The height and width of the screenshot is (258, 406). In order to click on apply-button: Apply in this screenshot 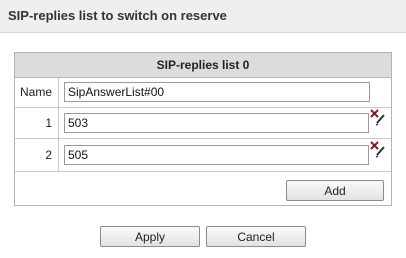, I will do `click(150, 236)`.